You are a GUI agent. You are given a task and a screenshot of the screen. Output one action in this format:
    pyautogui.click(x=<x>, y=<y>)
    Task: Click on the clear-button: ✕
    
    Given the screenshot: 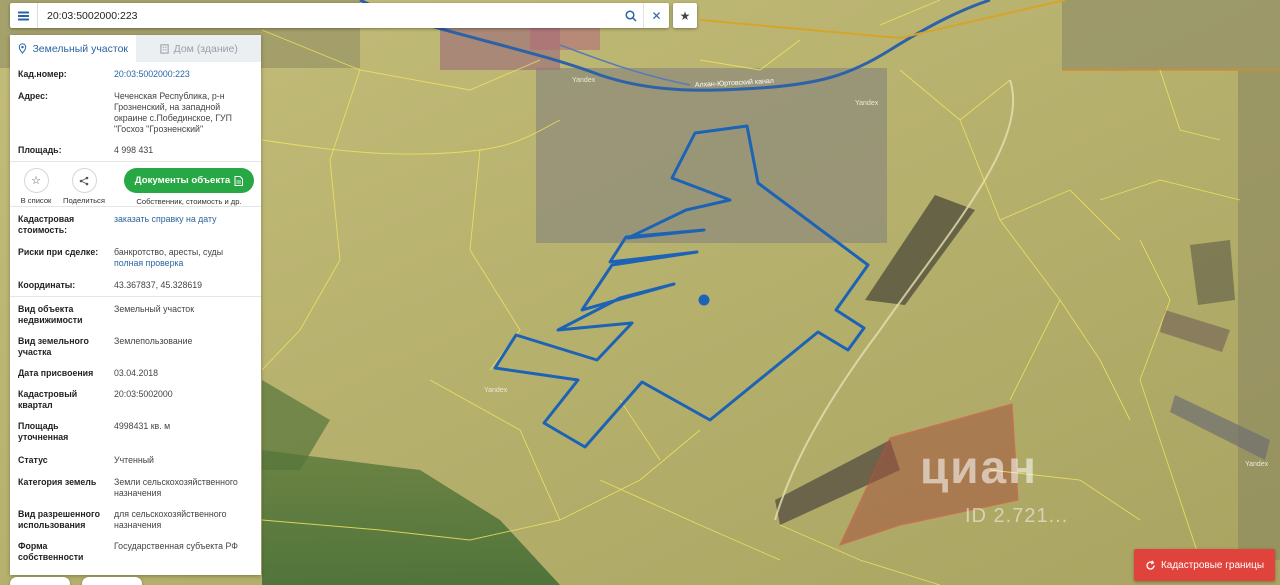 What is the action you would take?
    pyautogui.click(x=656, y=15)
    